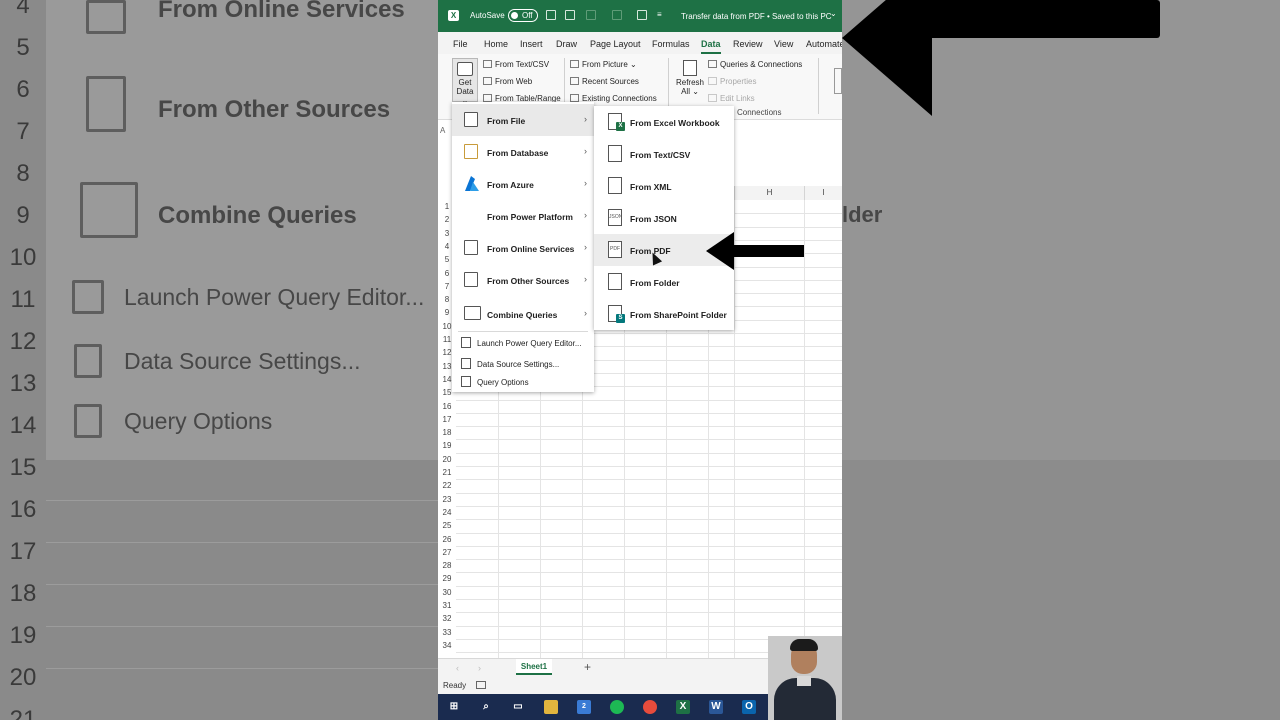 The width and height of the screenshot is (1280, 720). I want to click on new-file-icon, so click(642, 15).